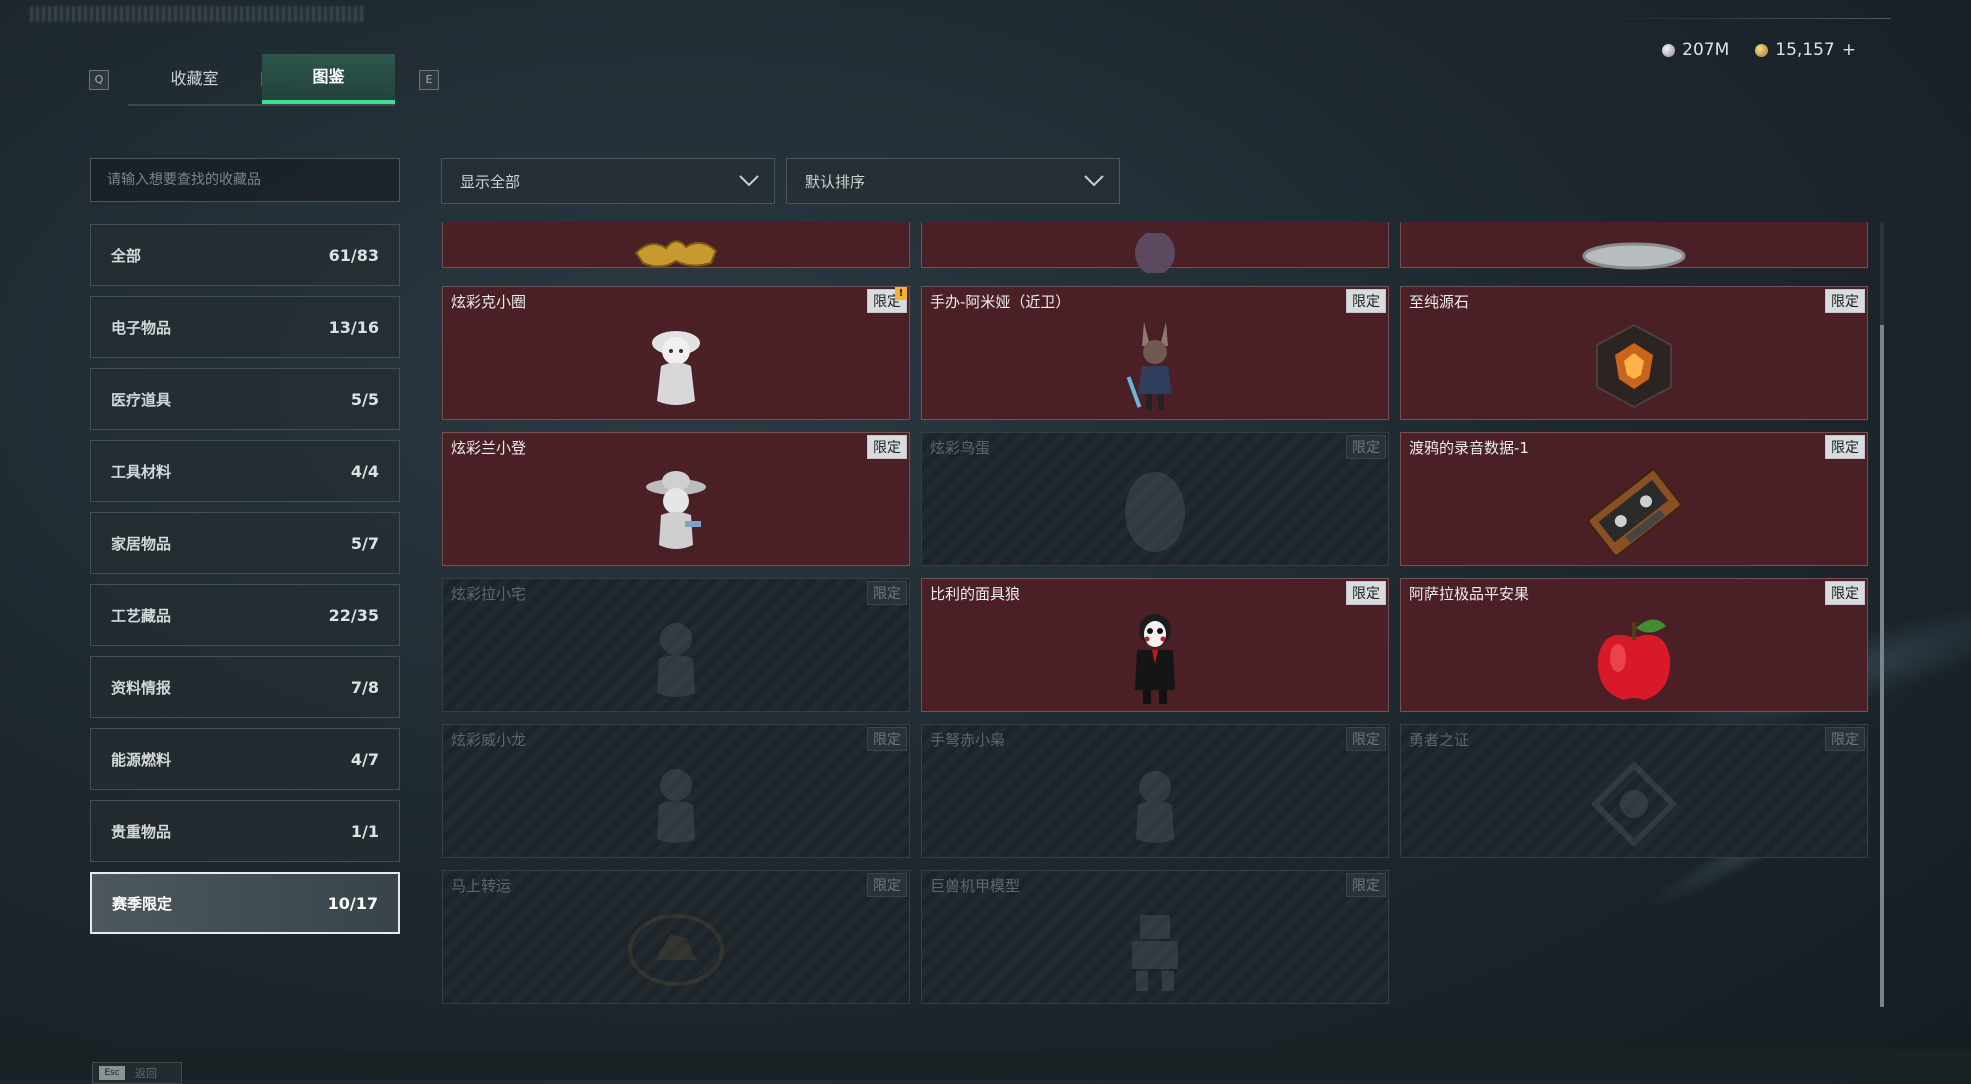 The image size is (1971, 1084). I want to click on amiya-figure-icon, so click(1149, 366).